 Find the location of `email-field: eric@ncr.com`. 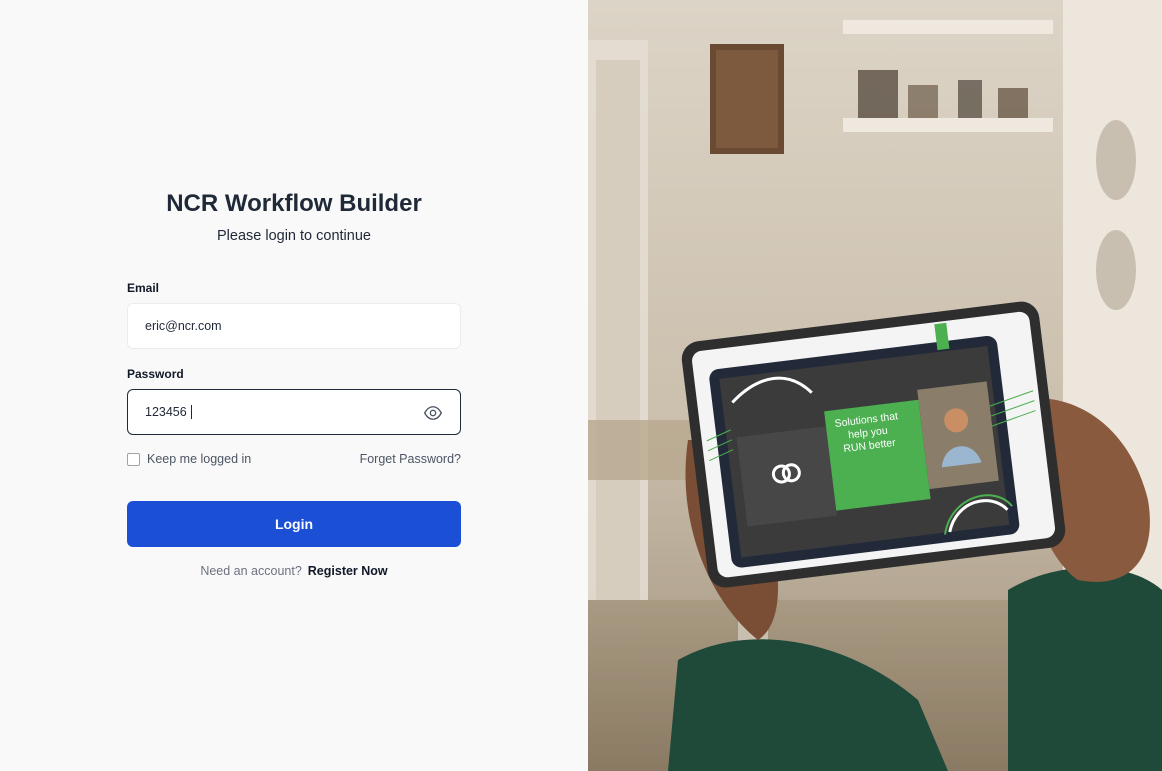

email-field: eric@ncr.com is located at coordinates (294, 326).